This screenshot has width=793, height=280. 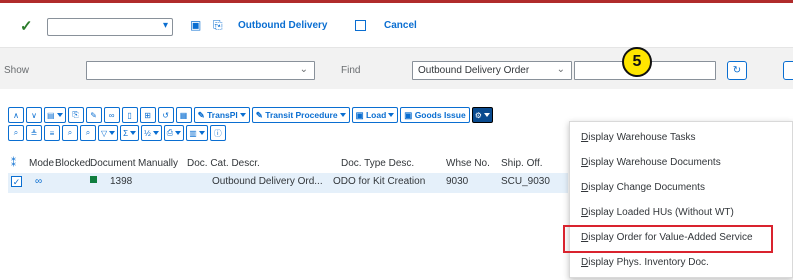 I want to click on menu-item-change-documents: Display Change Documents, so click(x=643, y=187).